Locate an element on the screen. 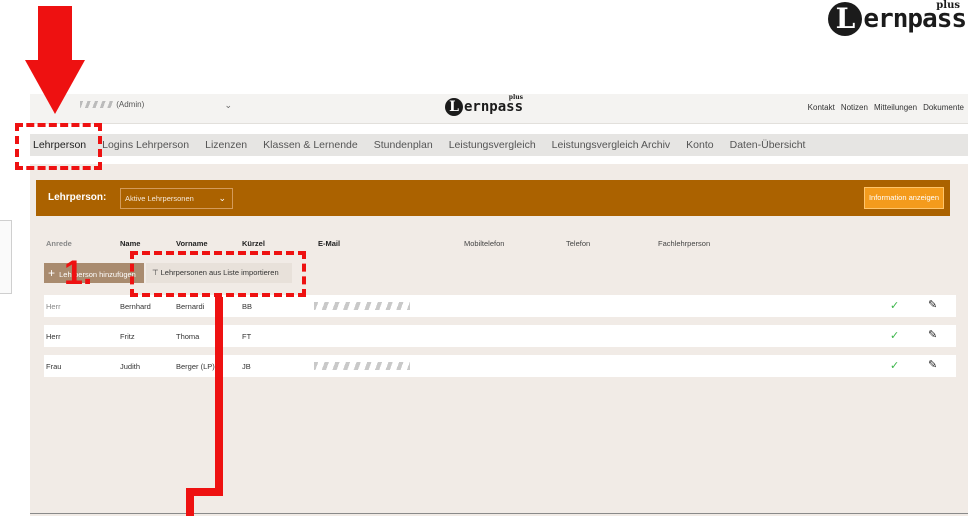 This screenshot has height=516, width=968. cell-vorname: Berger (LP) is located at coordinates (195, 366).